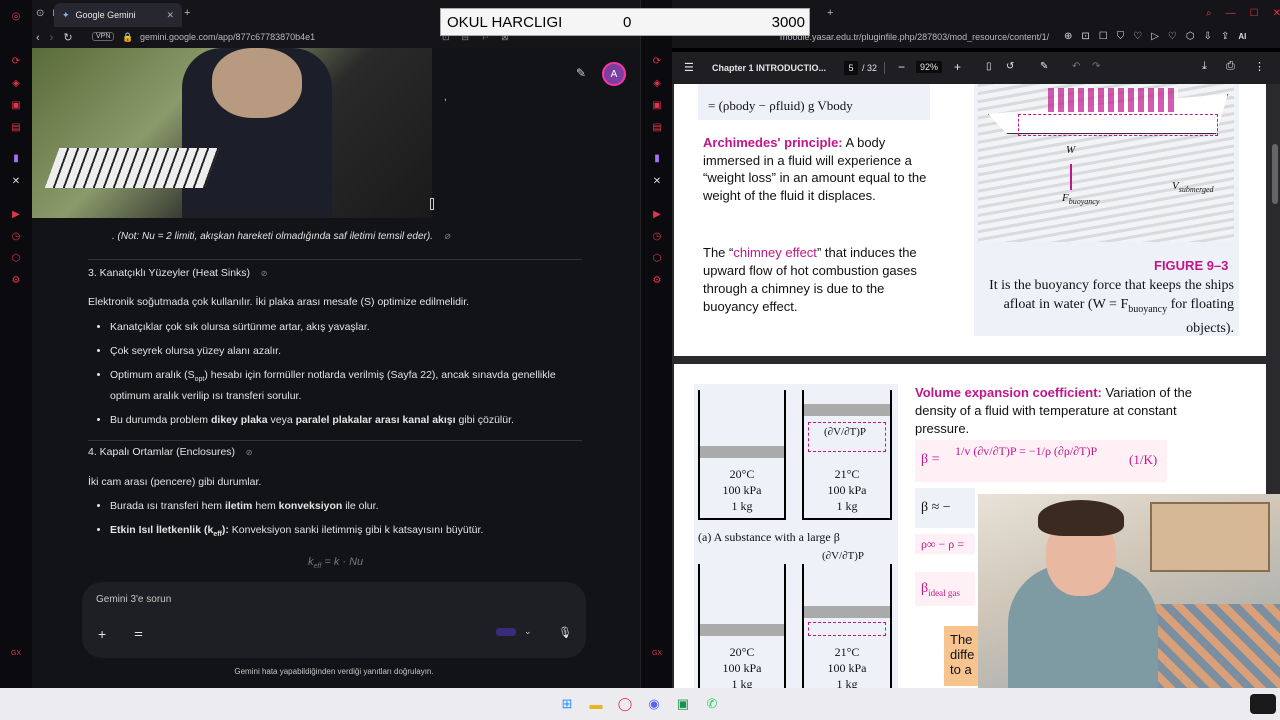  Describe the element at coordinates (851, 68) in the screenshot. I see `page-number-input: 5` at that location.